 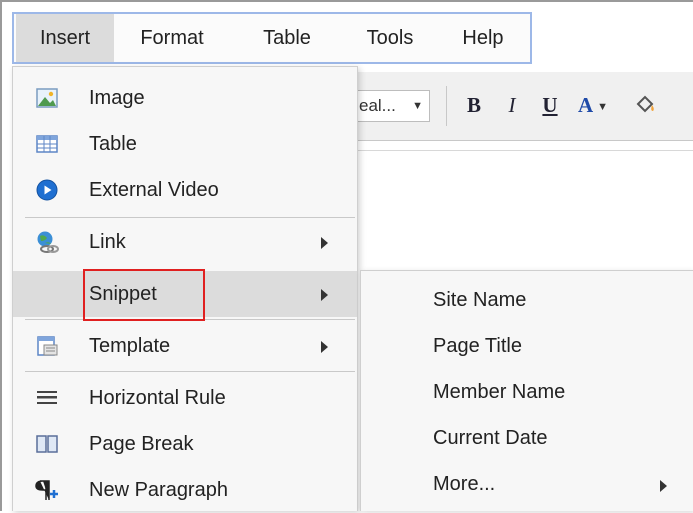 I want to click on menu-item-label: Template, so click(x=130, y=346).